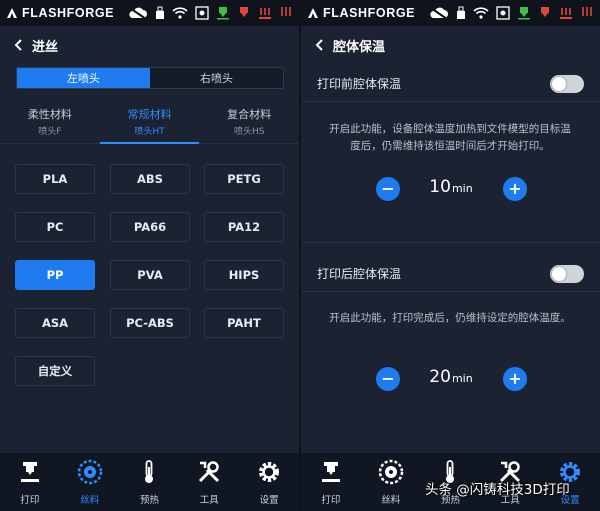 This screenshot has width=600, height=511. Describe the element at coordinates (462, 188) in the screenshot. I see `pre-print-time-unit: min` at that location.